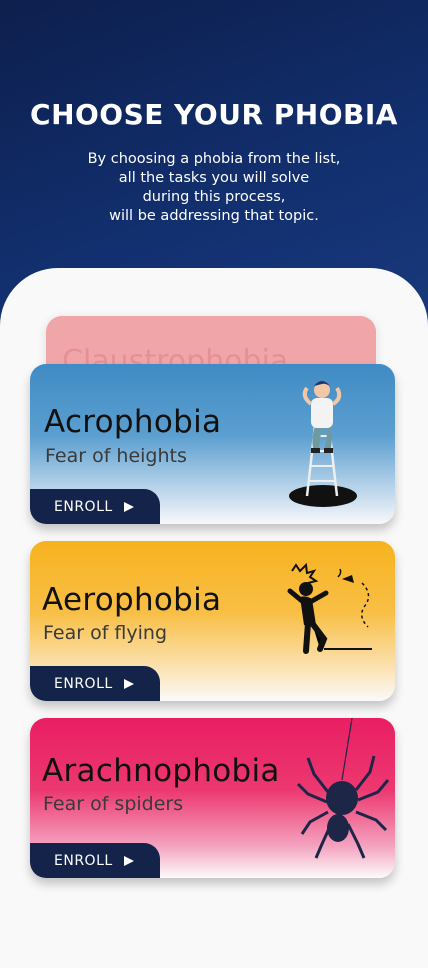 The width and height of the screenshot is (428, 968). I want to click on subtitle-line: By choosing a phobia from the list,, so click(214, 159).